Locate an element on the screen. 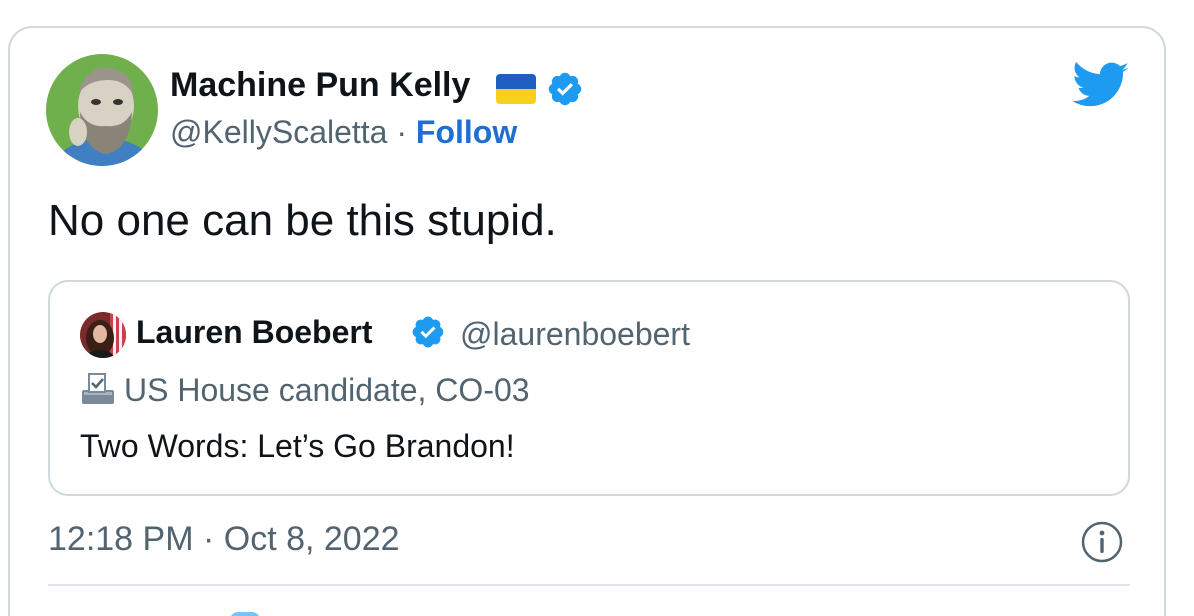 The height and width of the screenshot is (616, 1194). ballot-box-icon is located at coordinates (98, 389).